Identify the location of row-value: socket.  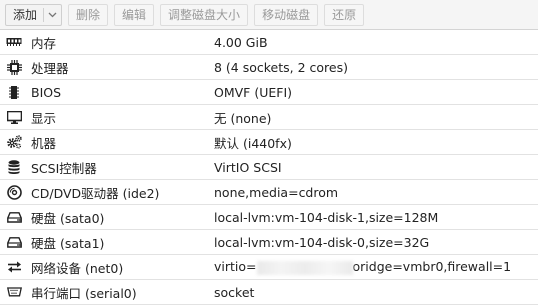
(234, 292).